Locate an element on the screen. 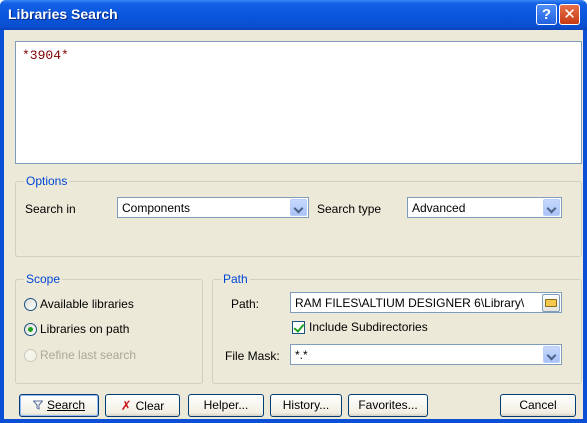  close-icon: ✕ is located at coordinates (569, 14).